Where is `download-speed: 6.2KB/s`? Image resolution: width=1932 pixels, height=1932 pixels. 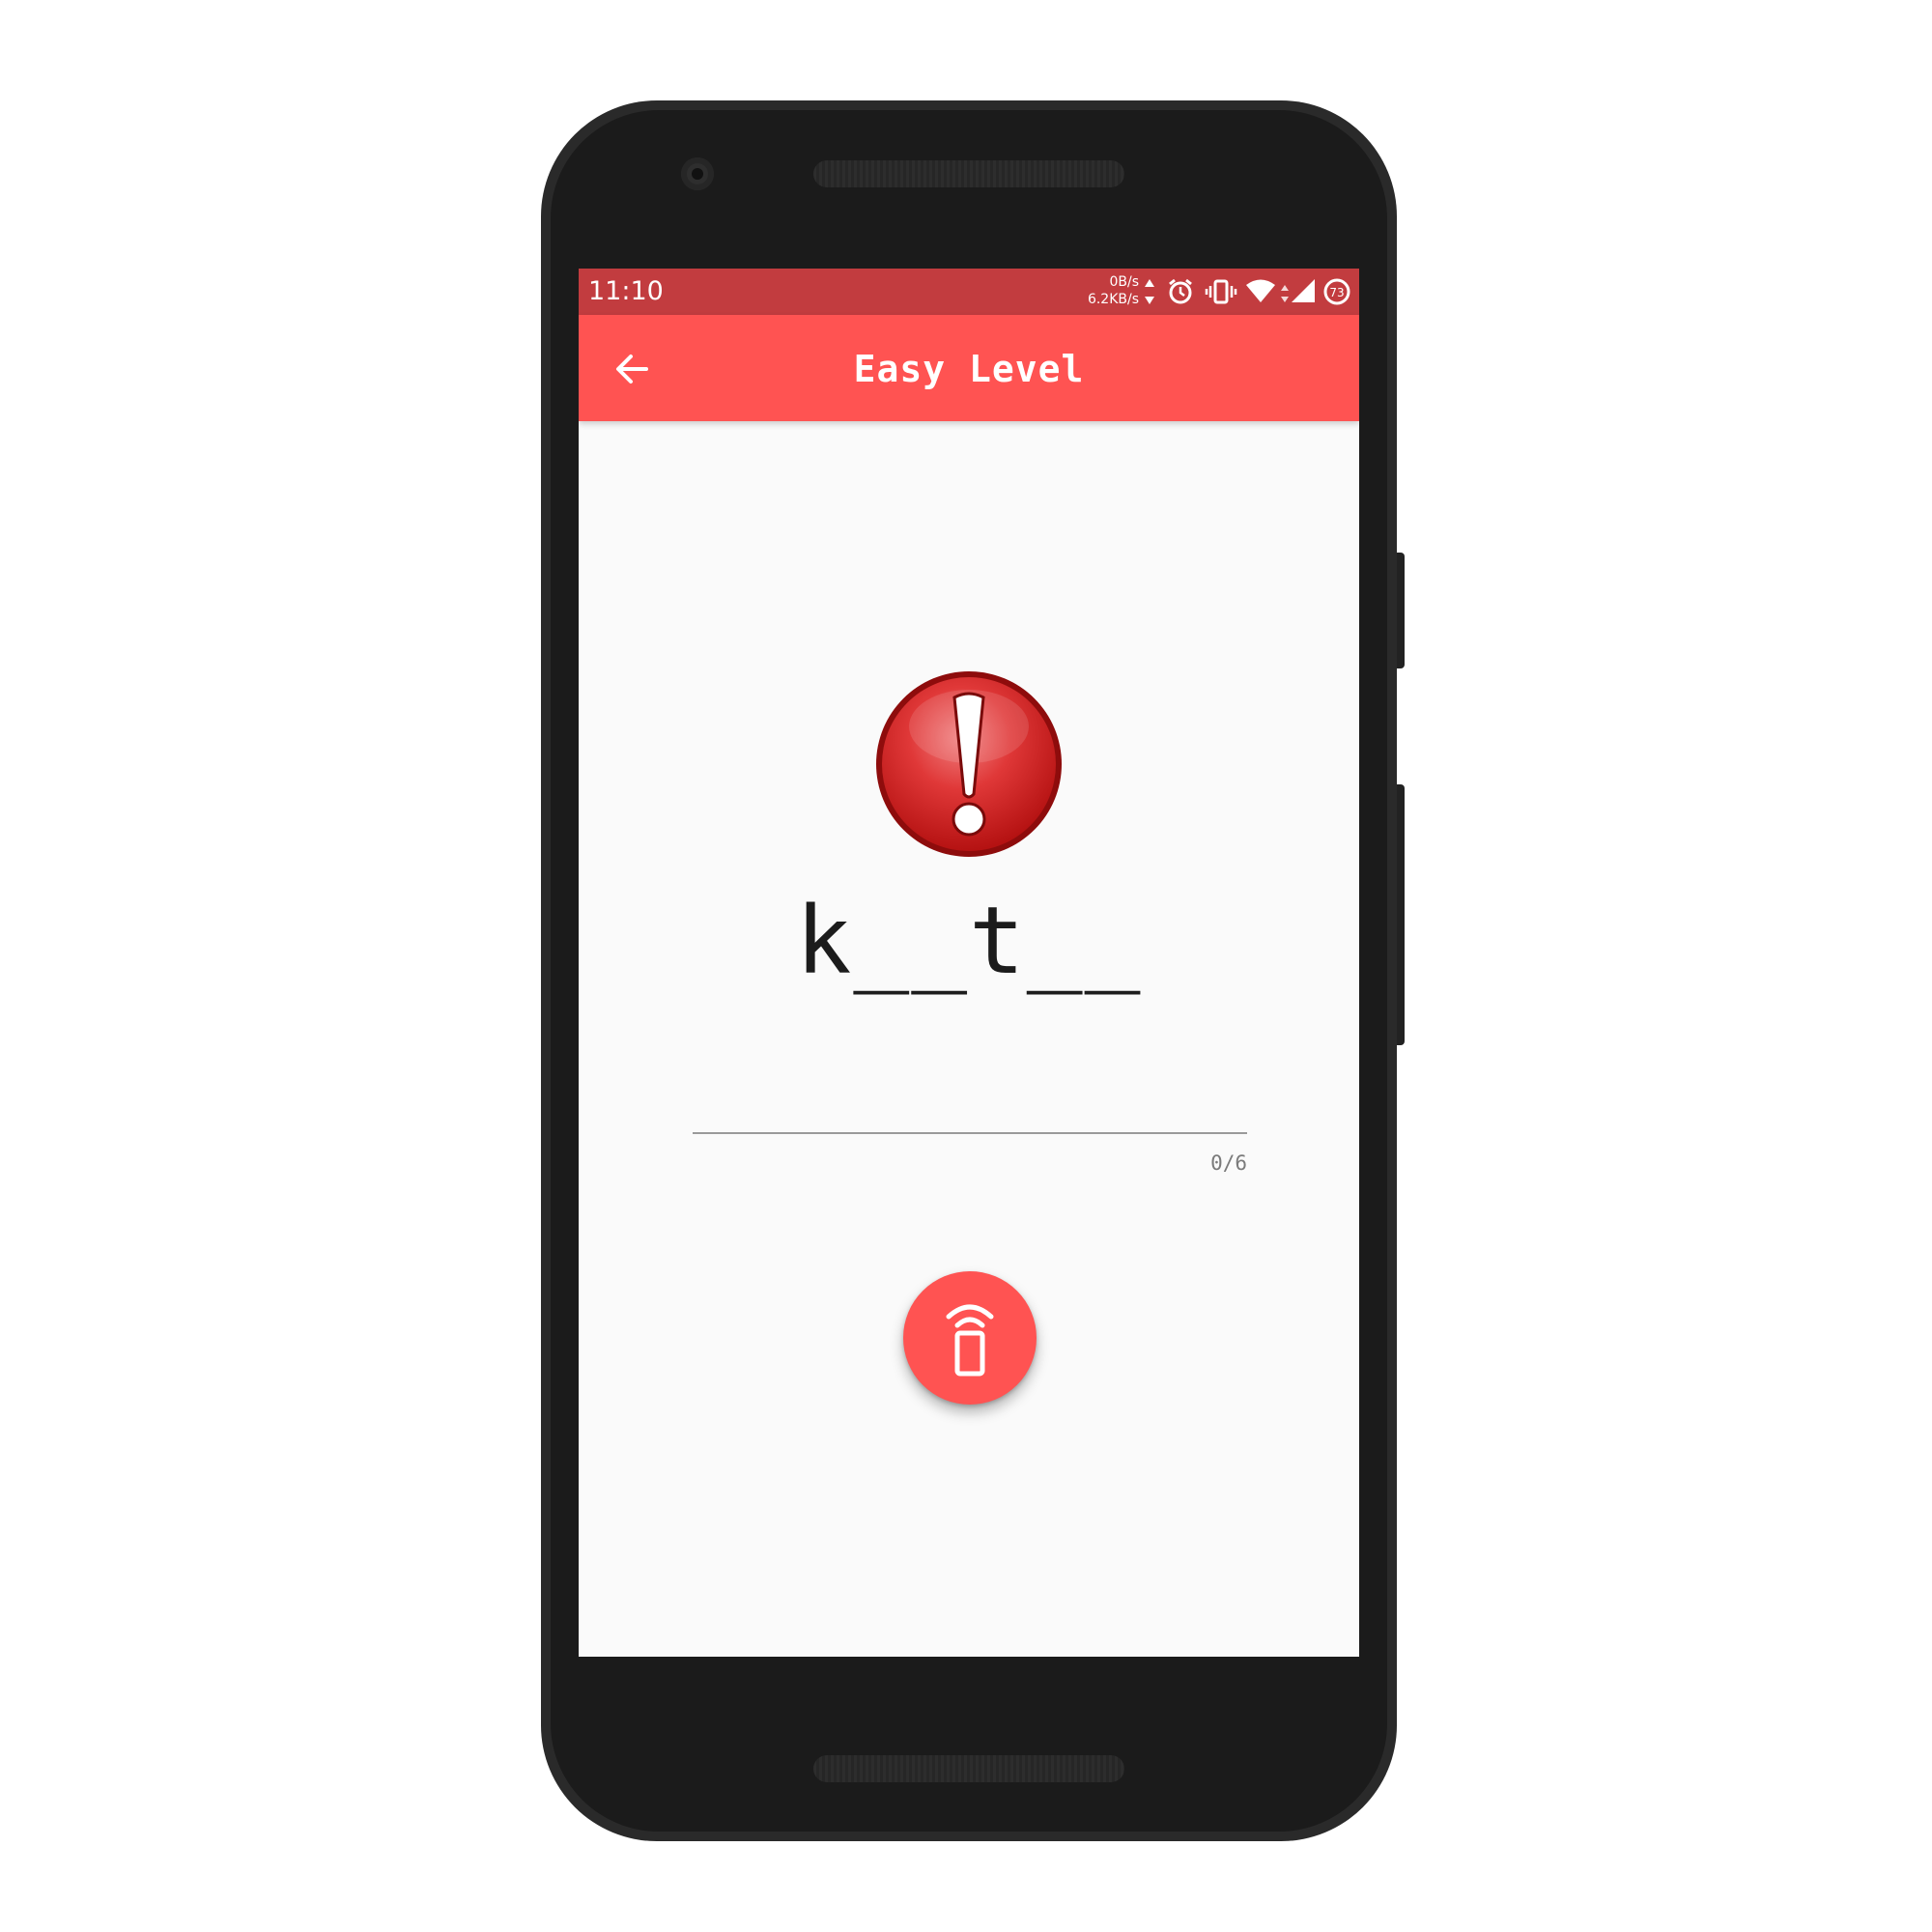
download-speed: 6.2KB/s is located at coordinates (1113, 299).